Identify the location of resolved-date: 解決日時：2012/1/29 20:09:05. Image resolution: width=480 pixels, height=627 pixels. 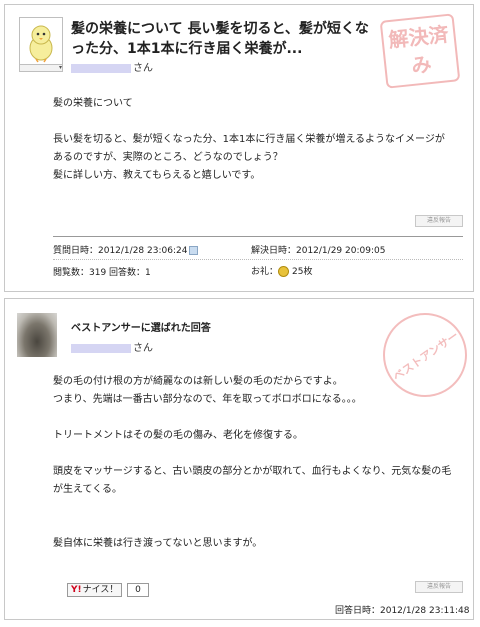
(318, 251).